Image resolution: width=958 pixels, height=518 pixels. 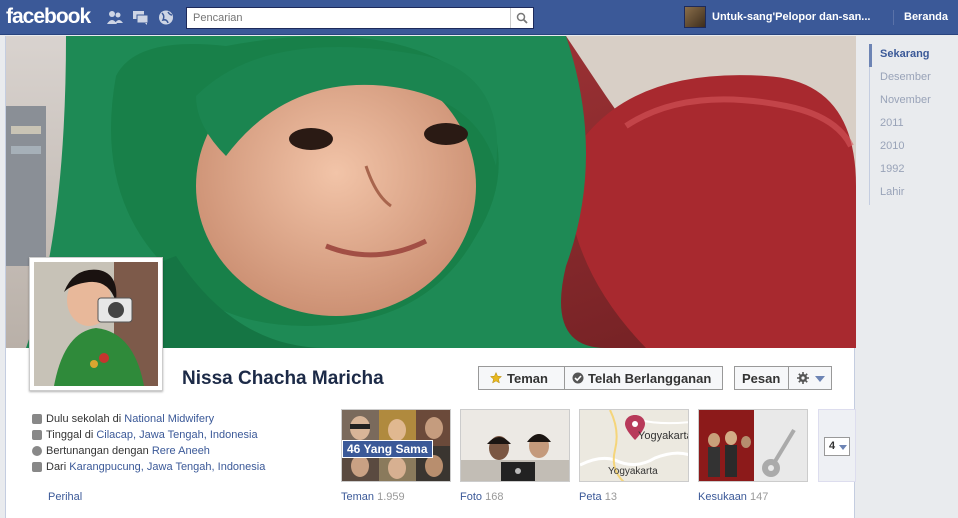 I want to click on map-tile: Yogyakarta Yogyakarta, so click(x=634, y=445).